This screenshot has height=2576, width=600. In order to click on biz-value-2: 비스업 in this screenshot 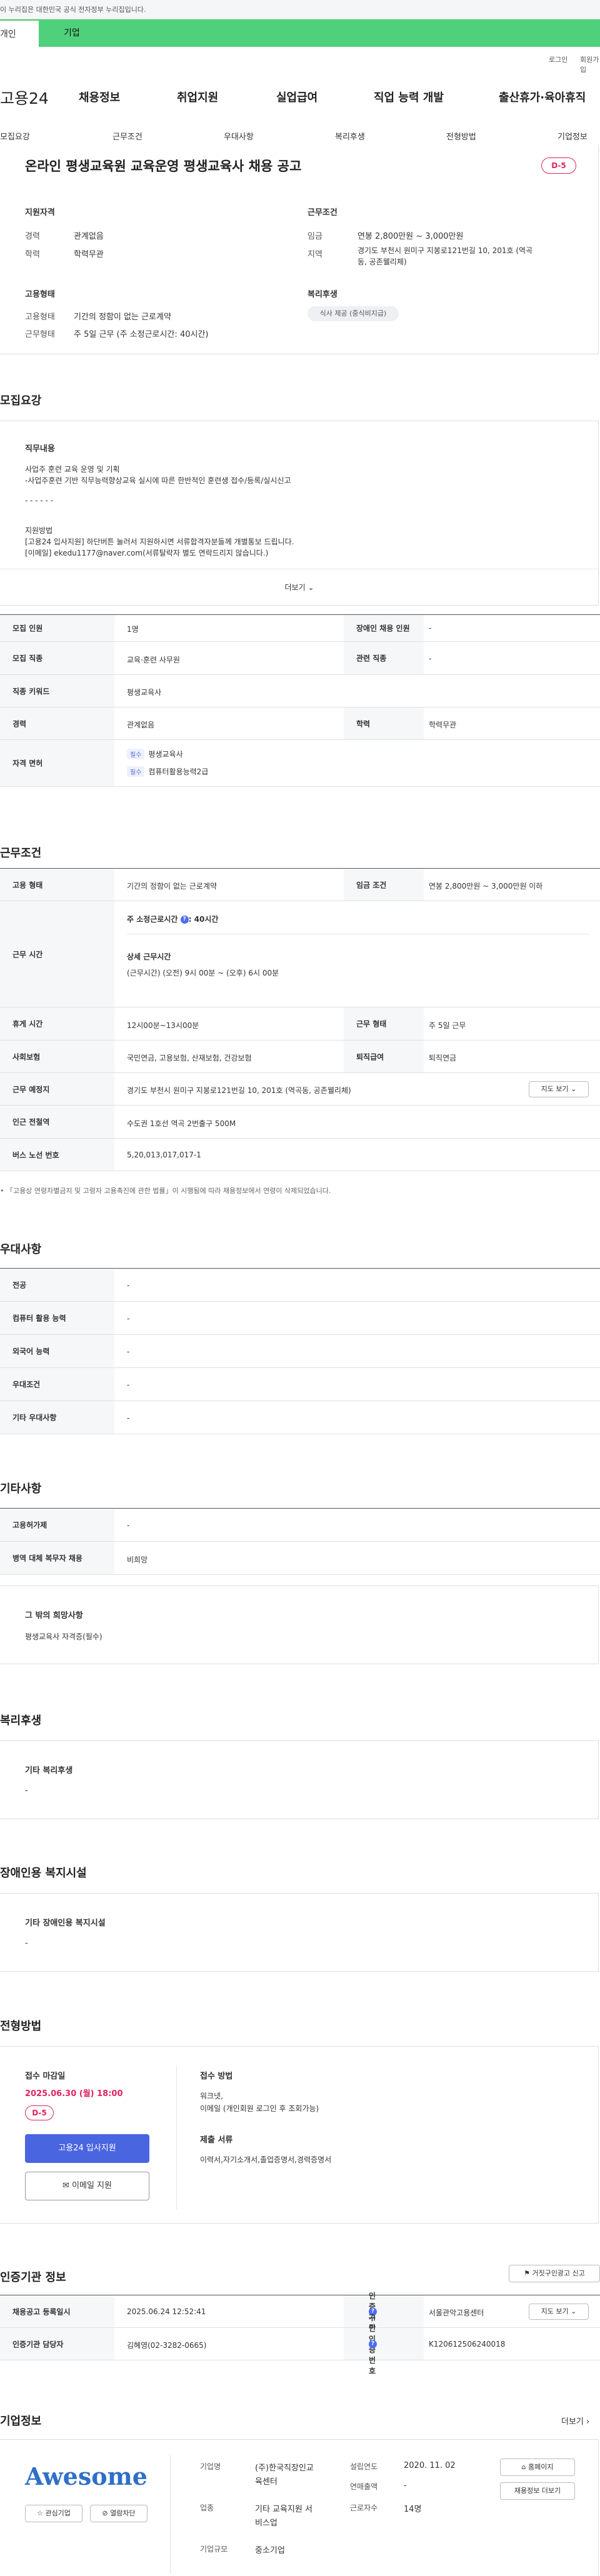, I will do `click(266, 2523)`.